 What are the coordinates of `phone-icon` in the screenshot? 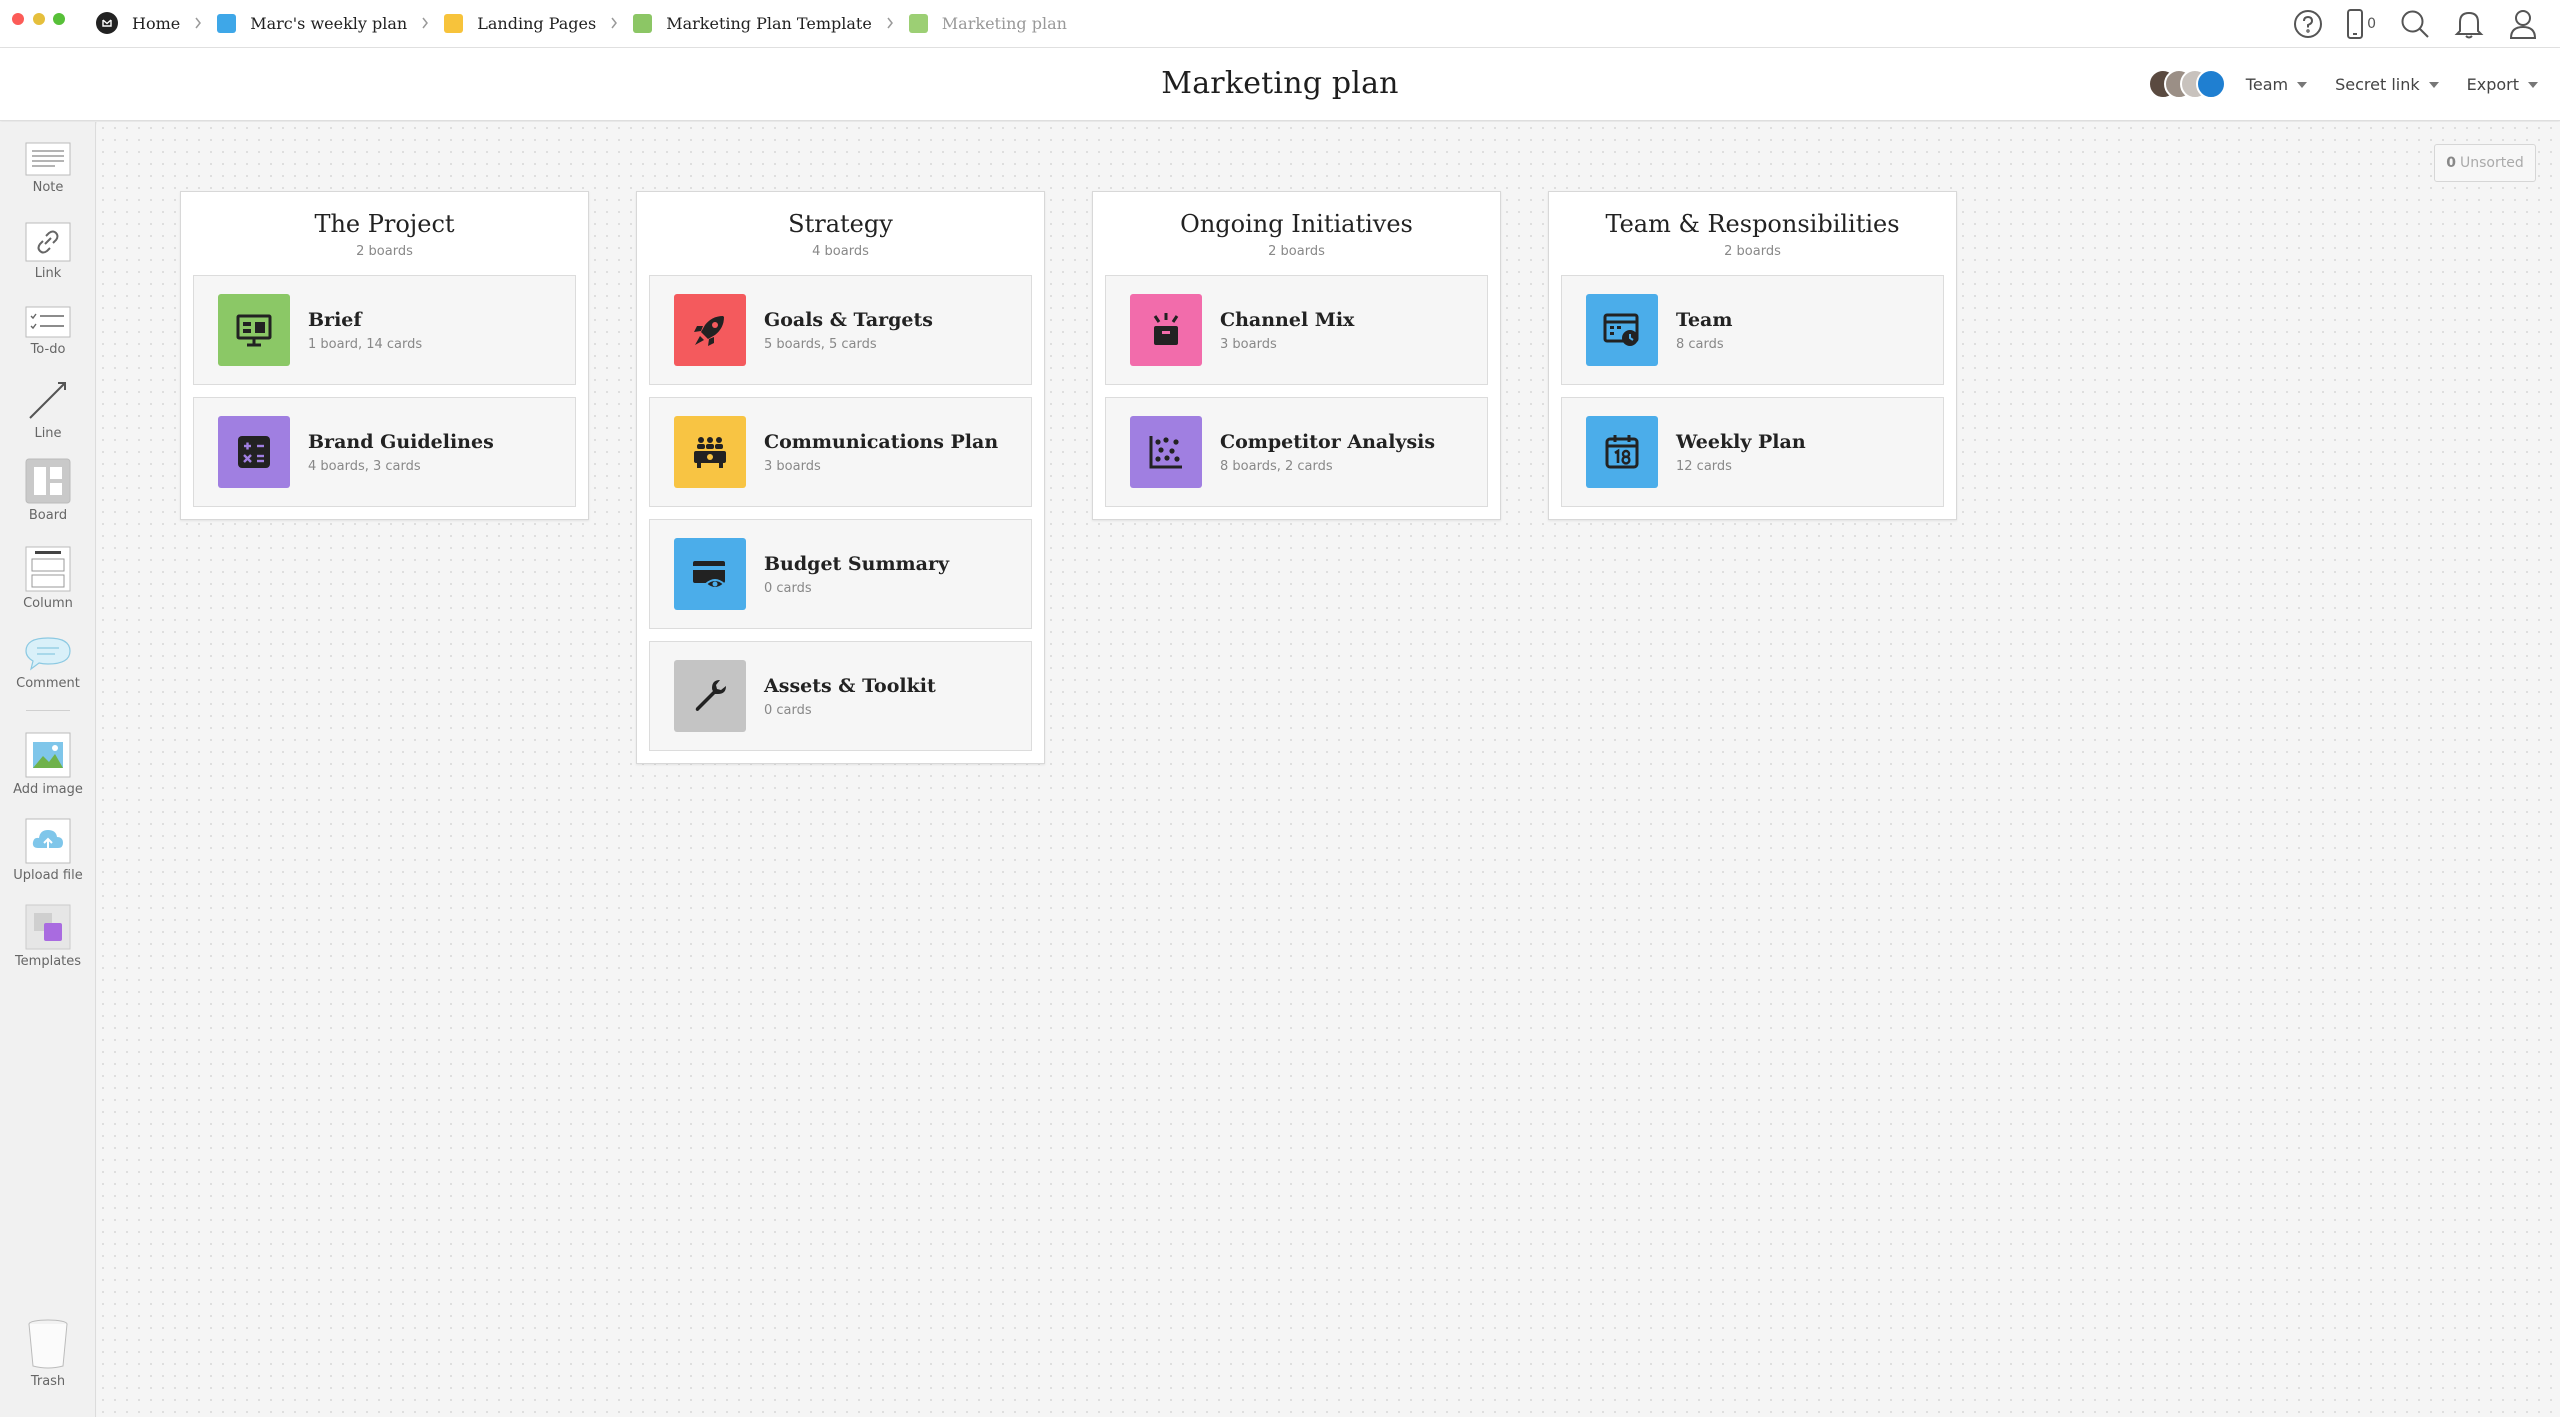 It's located at (2355, 24).